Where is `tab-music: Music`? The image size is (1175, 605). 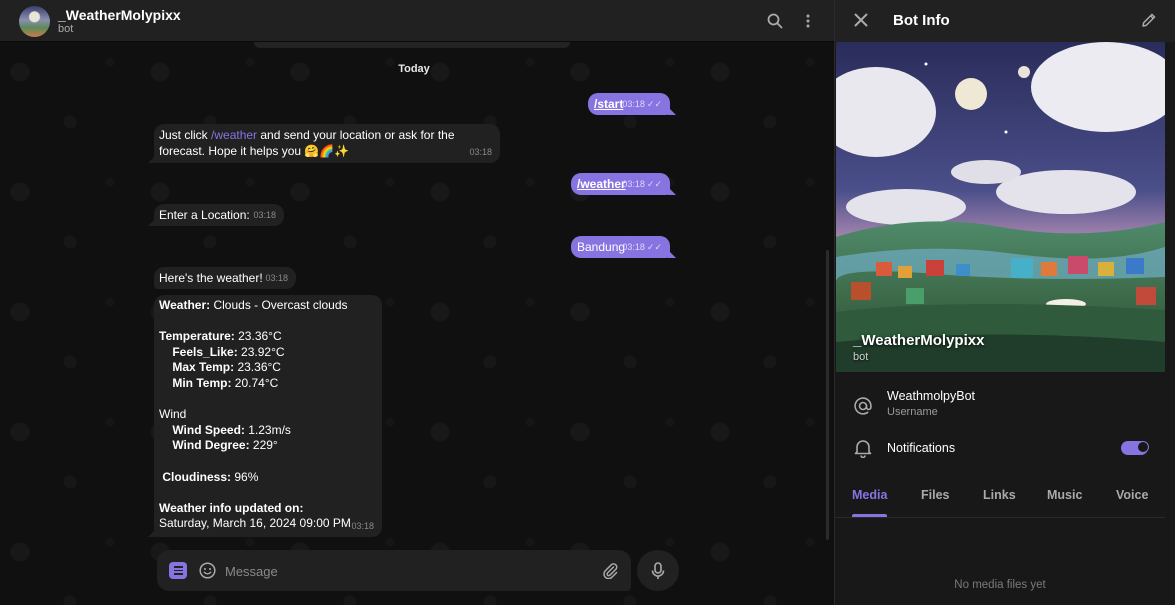 tab-music: Music is located at coordinates (1064, 495).